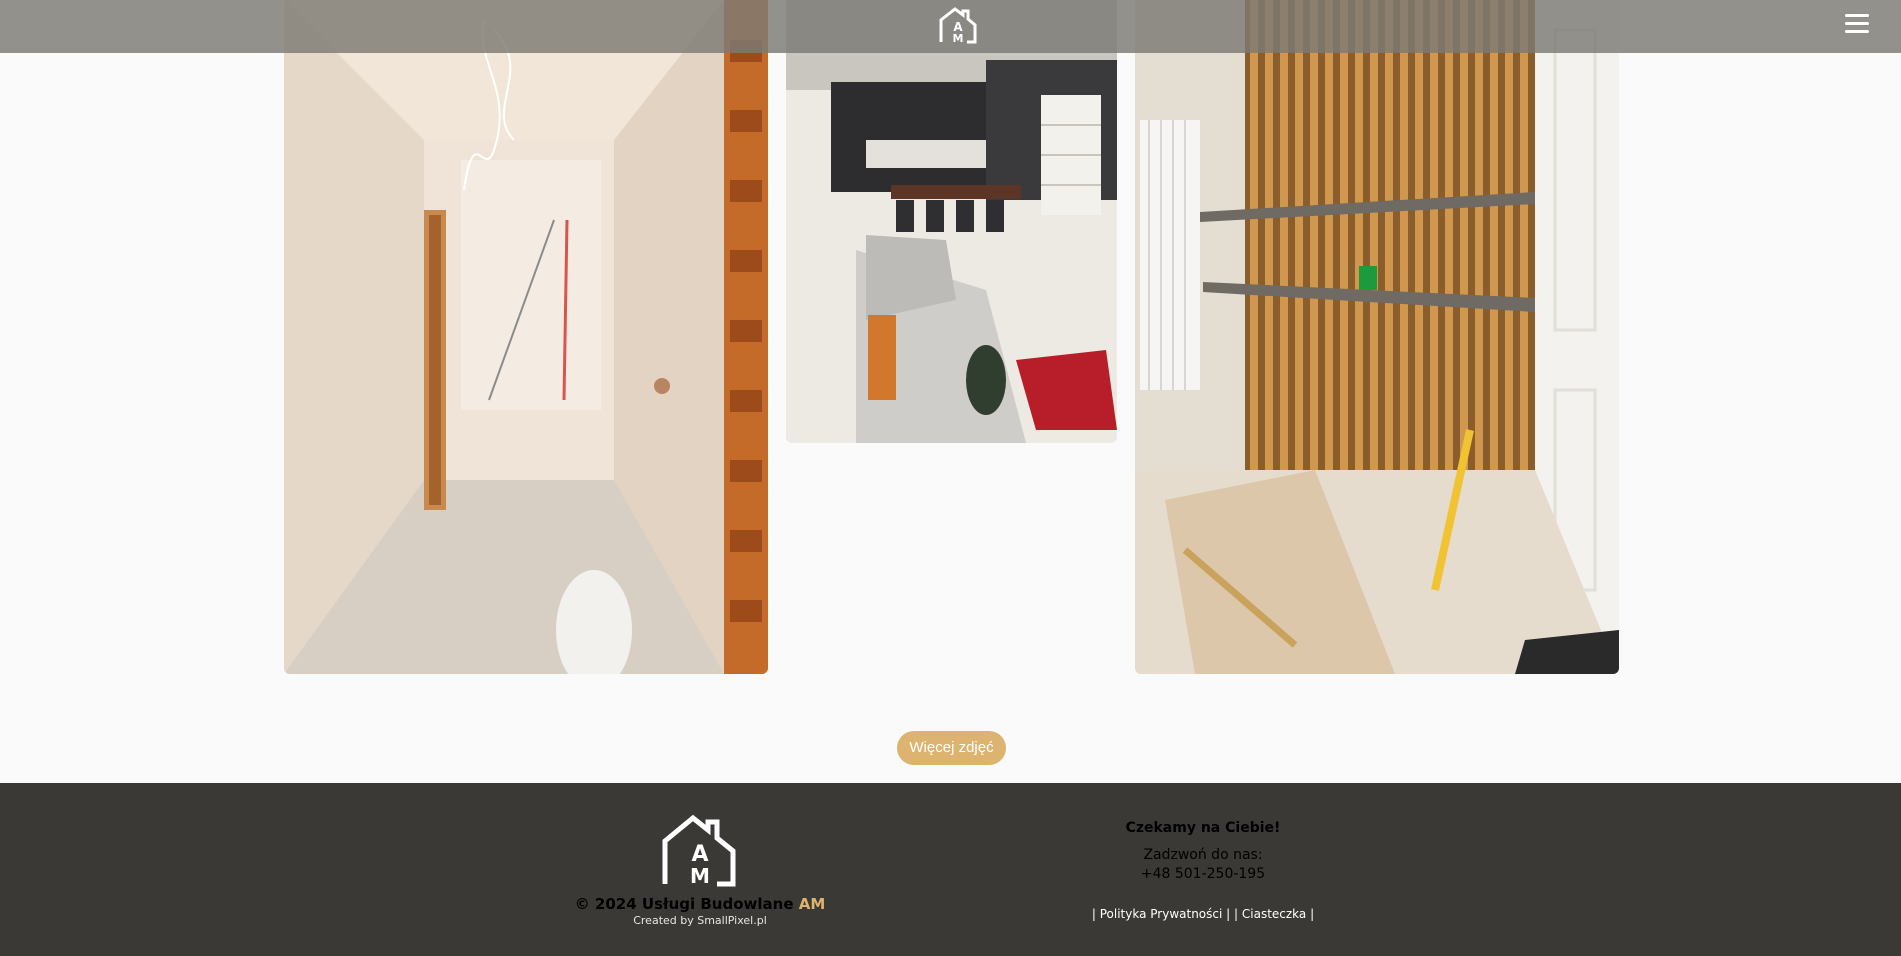  What do you see at coordinates (605, 904) in the screenshot?
I see `copyright-prefix: © 2024` at bounding box center [605, 904].